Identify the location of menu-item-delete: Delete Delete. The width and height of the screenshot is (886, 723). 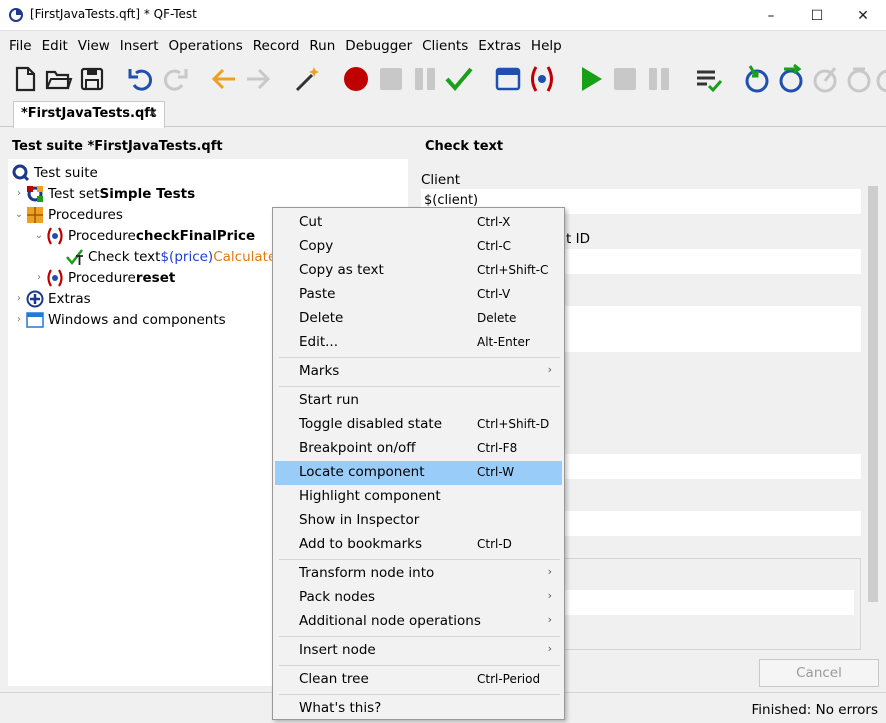
(418, 319).